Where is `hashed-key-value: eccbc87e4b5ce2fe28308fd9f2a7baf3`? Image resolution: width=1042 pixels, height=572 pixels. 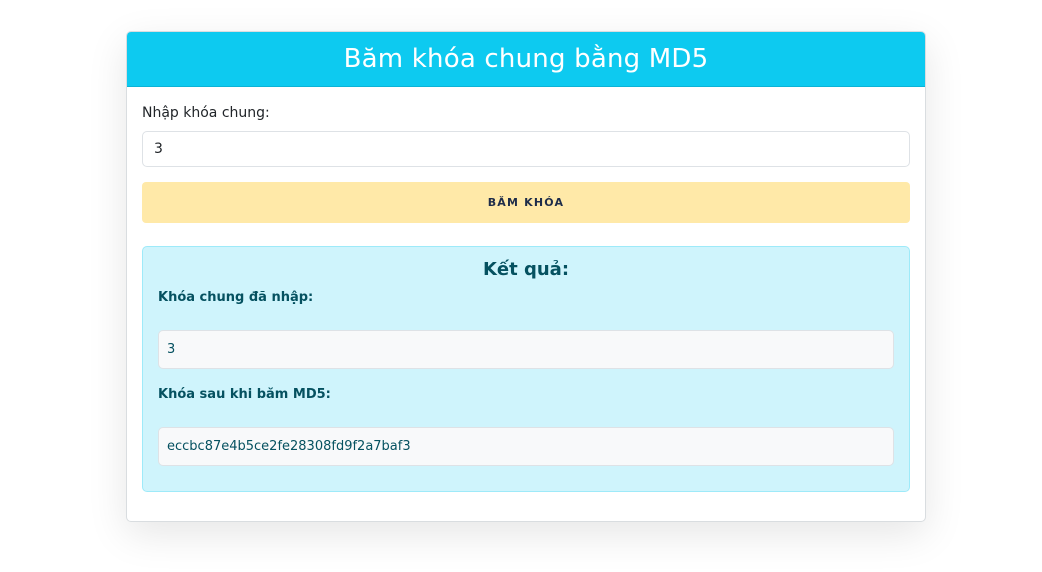
hashed-key-value: eccbc87e4b5ce2fe28308fd9f2a7baf3 is located at coordinates (526, 446).